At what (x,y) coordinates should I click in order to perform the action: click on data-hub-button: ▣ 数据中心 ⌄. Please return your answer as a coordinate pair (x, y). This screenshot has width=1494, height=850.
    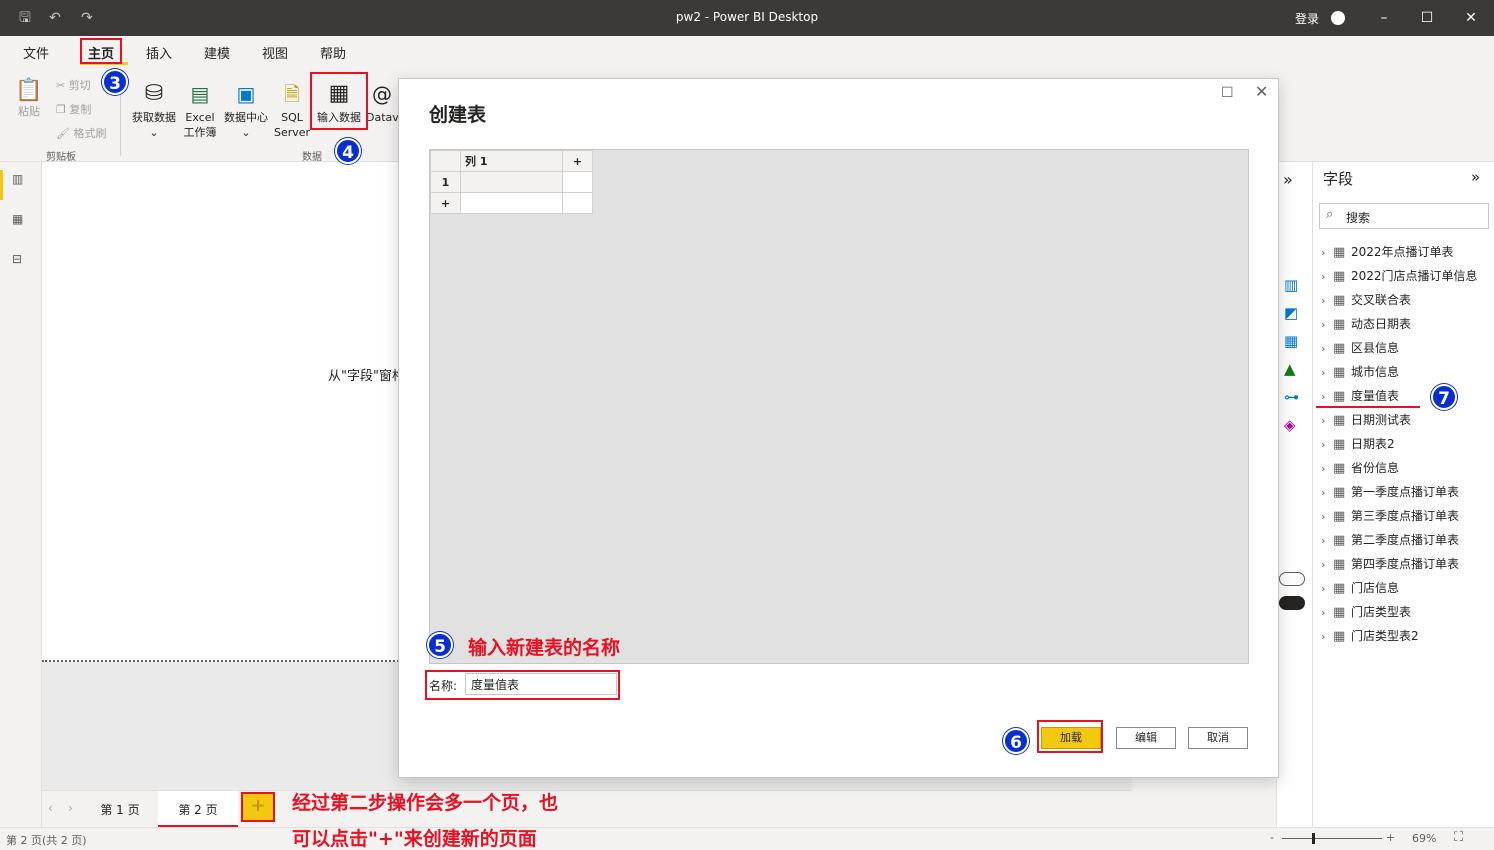
    Looking at the image, I should click on (246, 109).